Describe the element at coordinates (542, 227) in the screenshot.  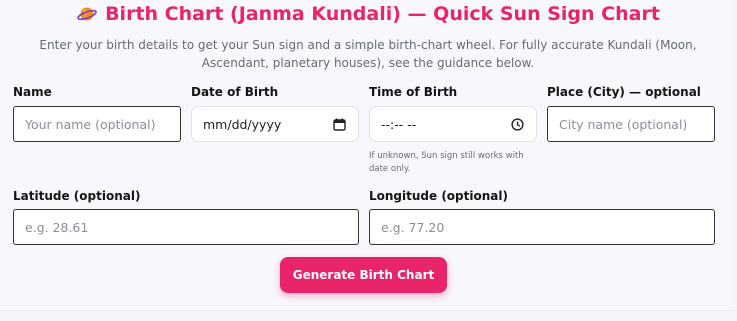
I see `longitude-input: e.g. 77.20` at that location.